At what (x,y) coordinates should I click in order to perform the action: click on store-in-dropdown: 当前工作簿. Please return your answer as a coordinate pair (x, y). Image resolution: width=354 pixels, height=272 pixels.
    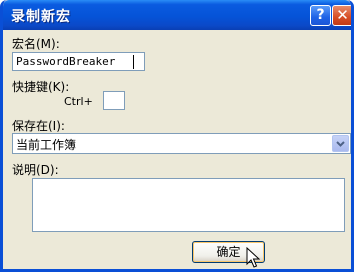
    Looking at the image, I should click on (181, 143).